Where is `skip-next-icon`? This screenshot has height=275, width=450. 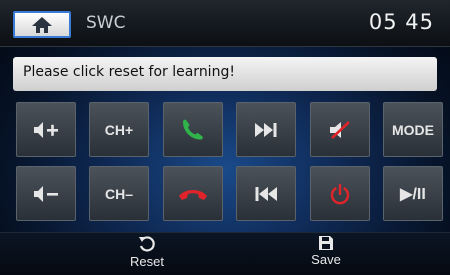
skip-next-icon is located at coordinates (266, 129).